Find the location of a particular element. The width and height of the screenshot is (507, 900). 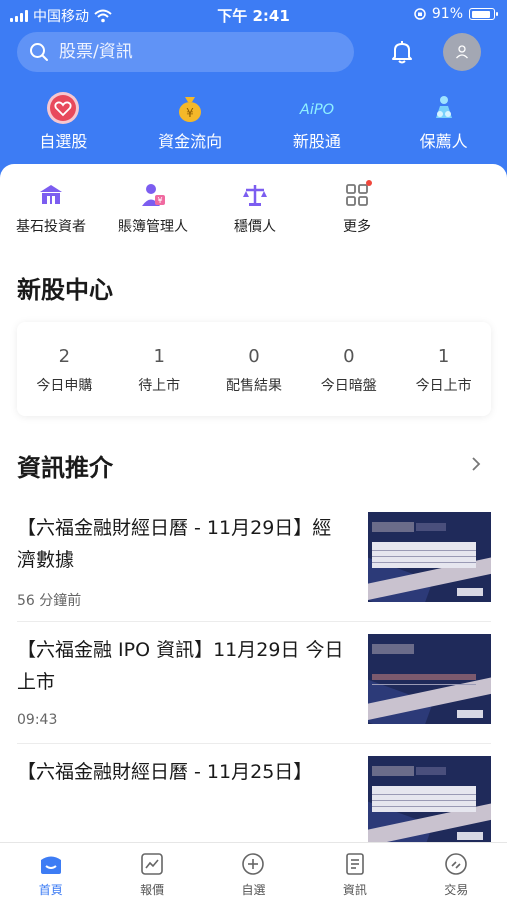

battery-icon is located at coordinates (483, 14).